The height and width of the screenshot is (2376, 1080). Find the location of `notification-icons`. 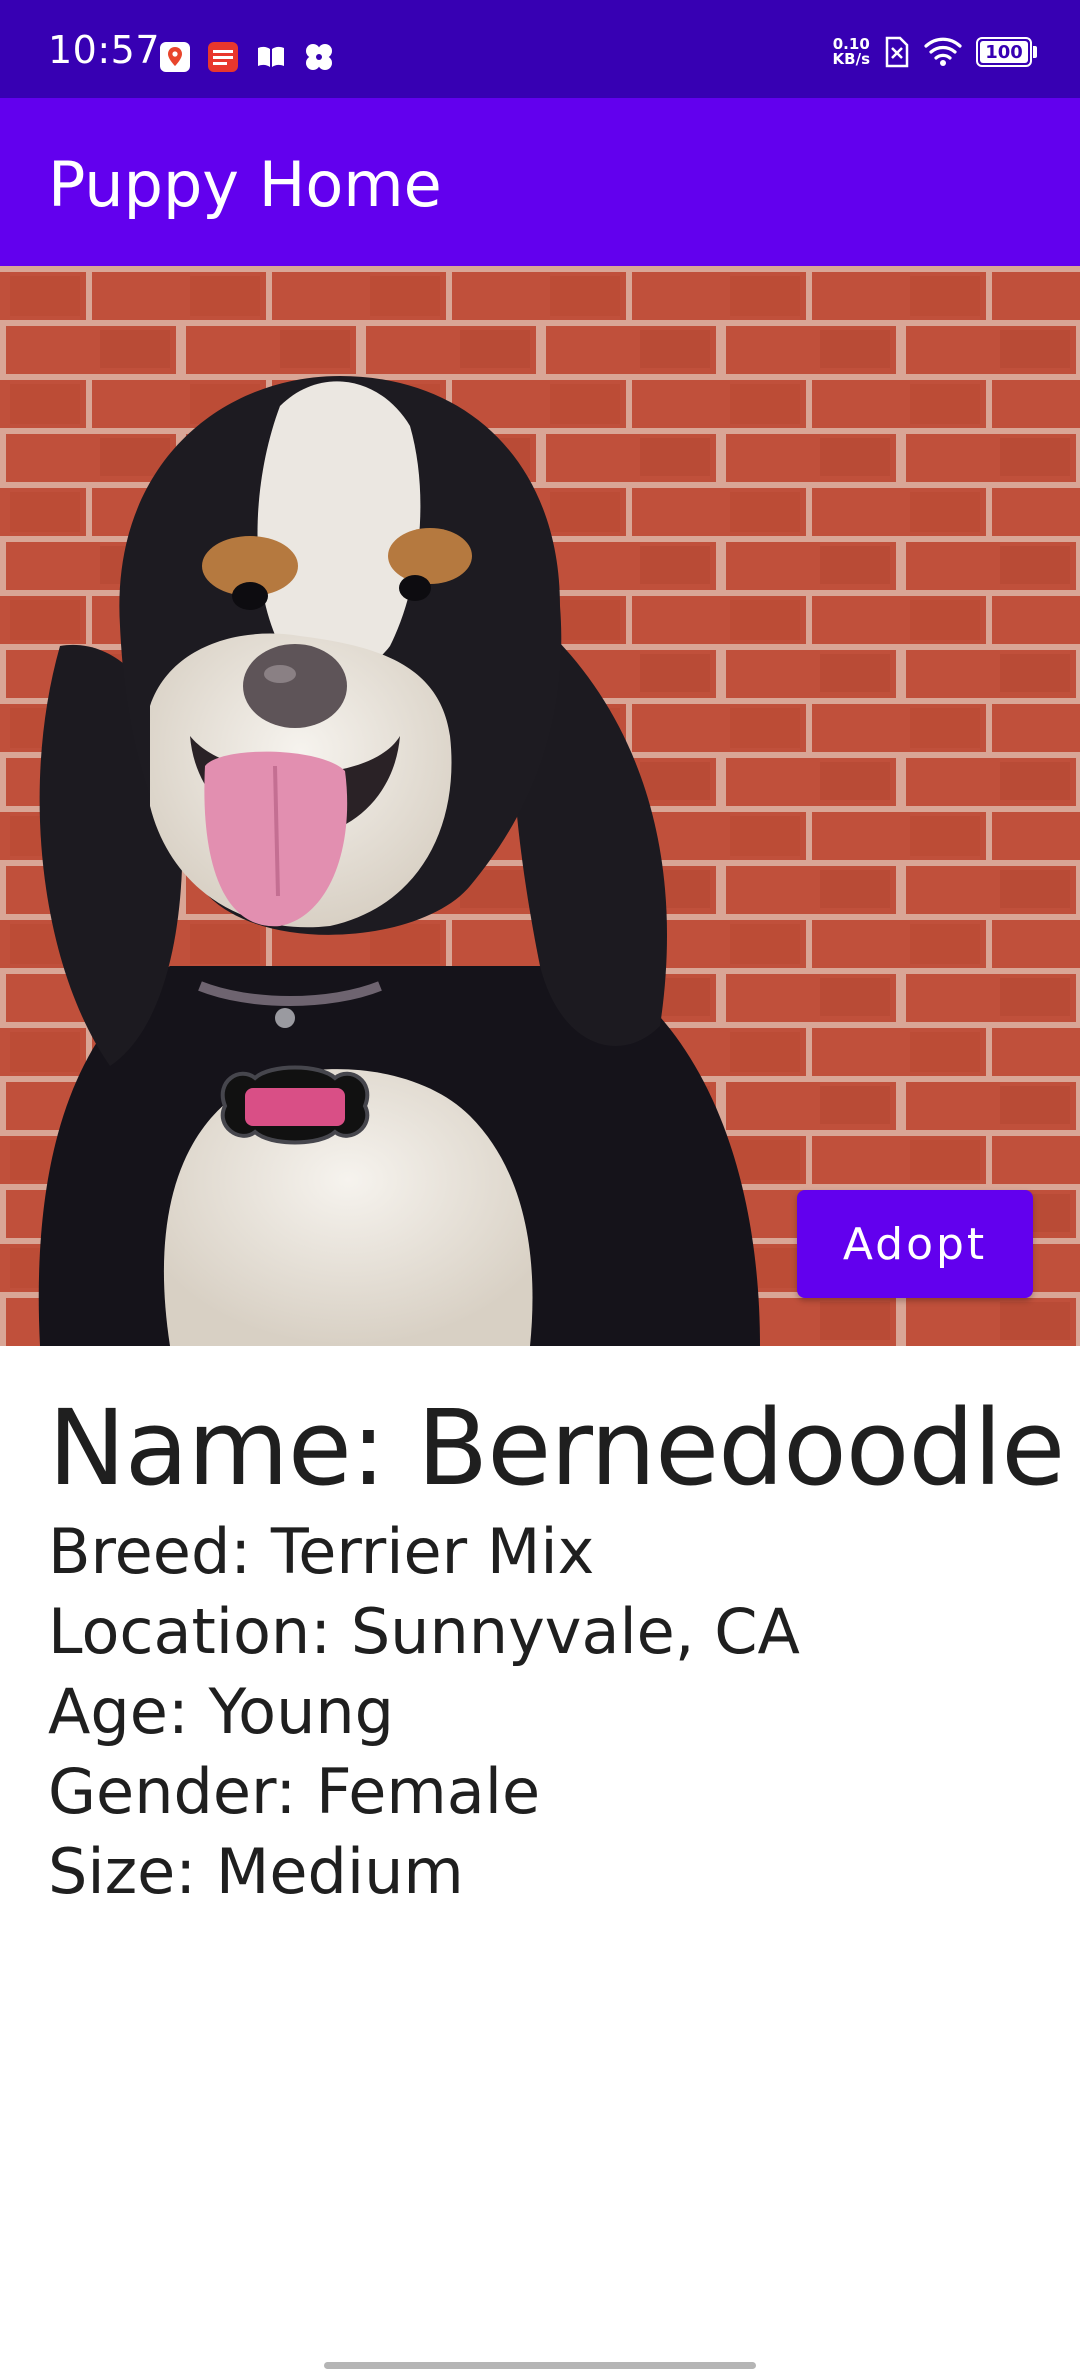

notification-icons is located at coordinates (247, 57).